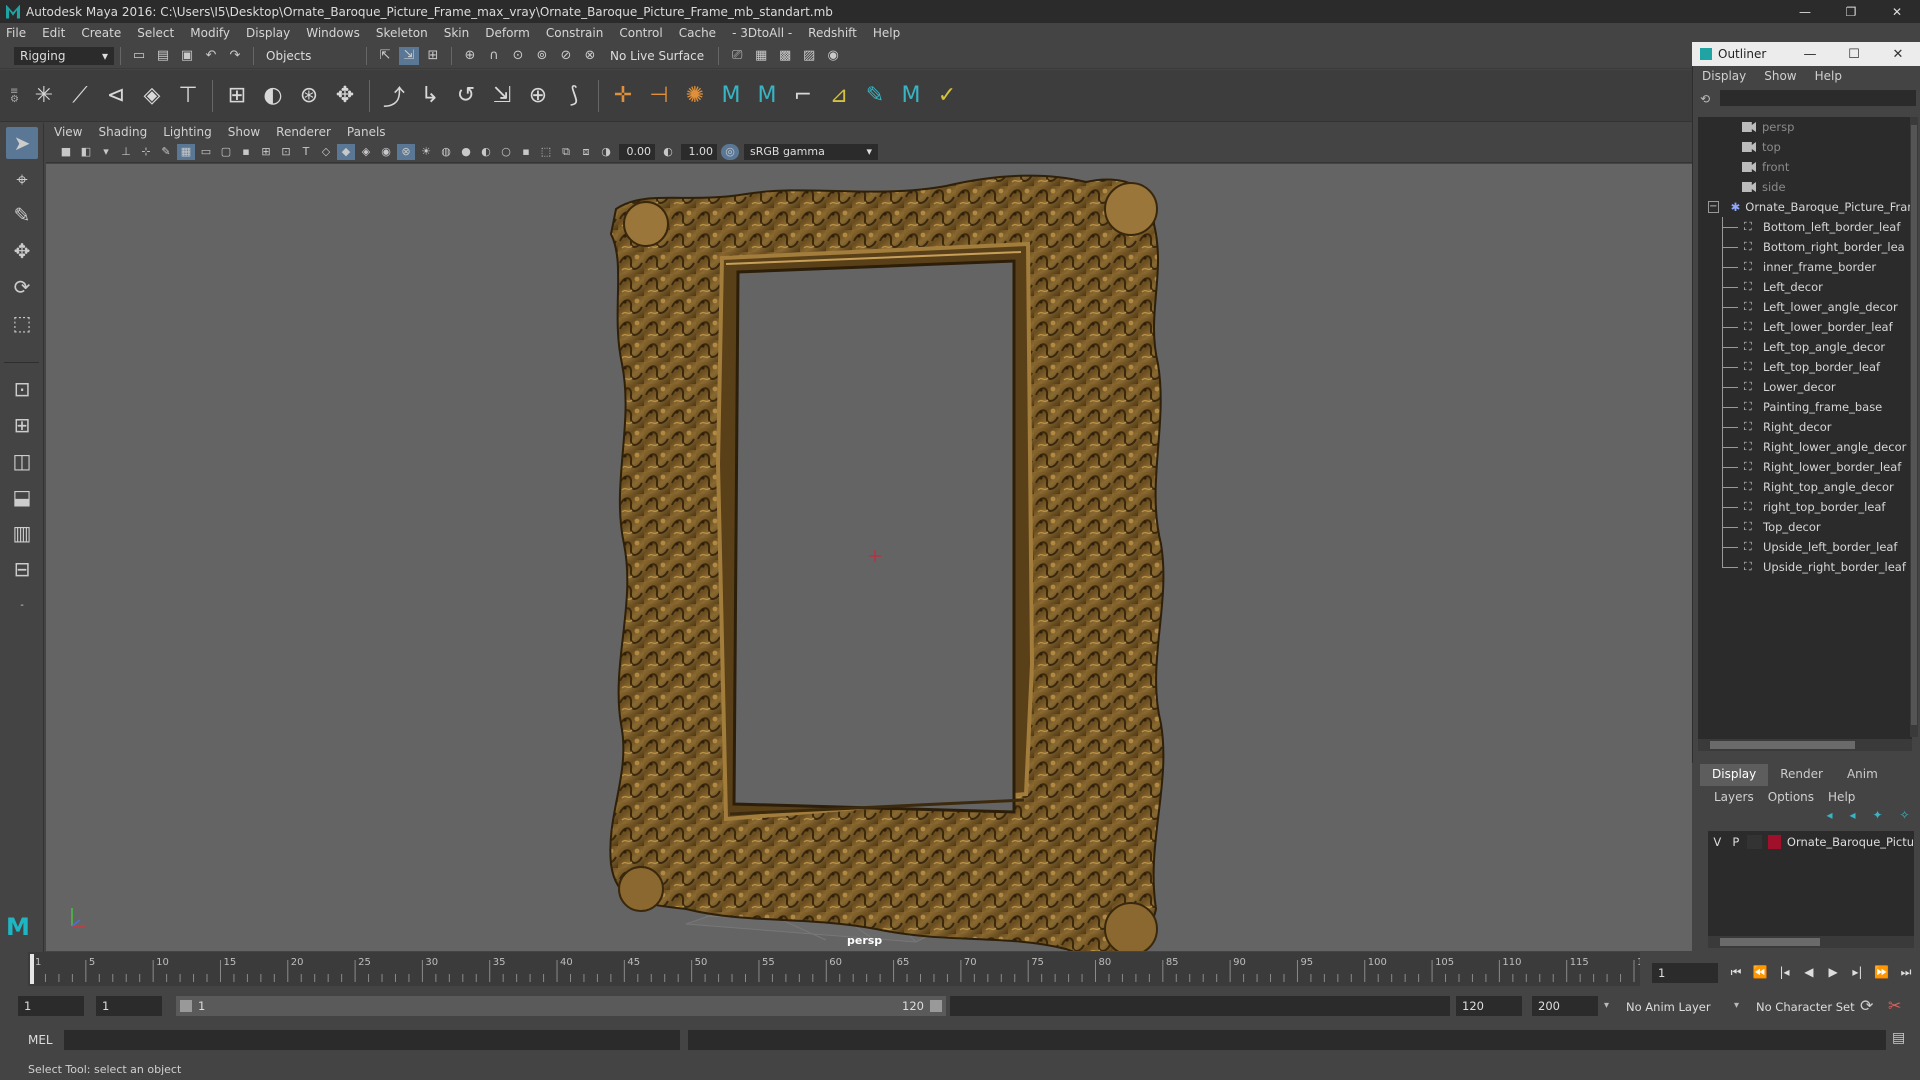 The width and height of the screenshot is (1920, 1080). Describe the element at coordinates (1810, 54) in the screenshot. I see `outliner-minimize-button: —` at that location.